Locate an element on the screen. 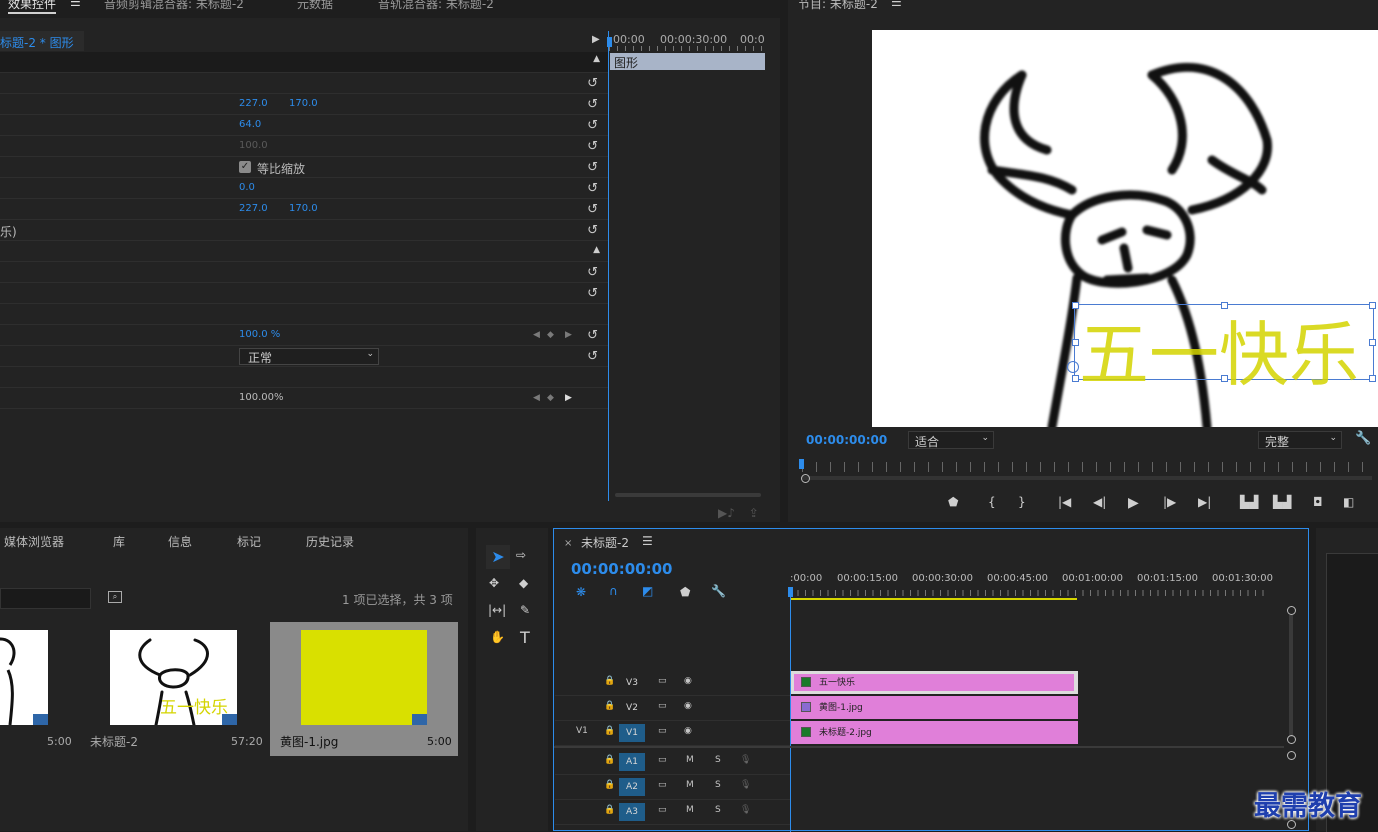 The image size is (1378, 832). compare-icon: ◧ is located at coordinates (1348, 502).